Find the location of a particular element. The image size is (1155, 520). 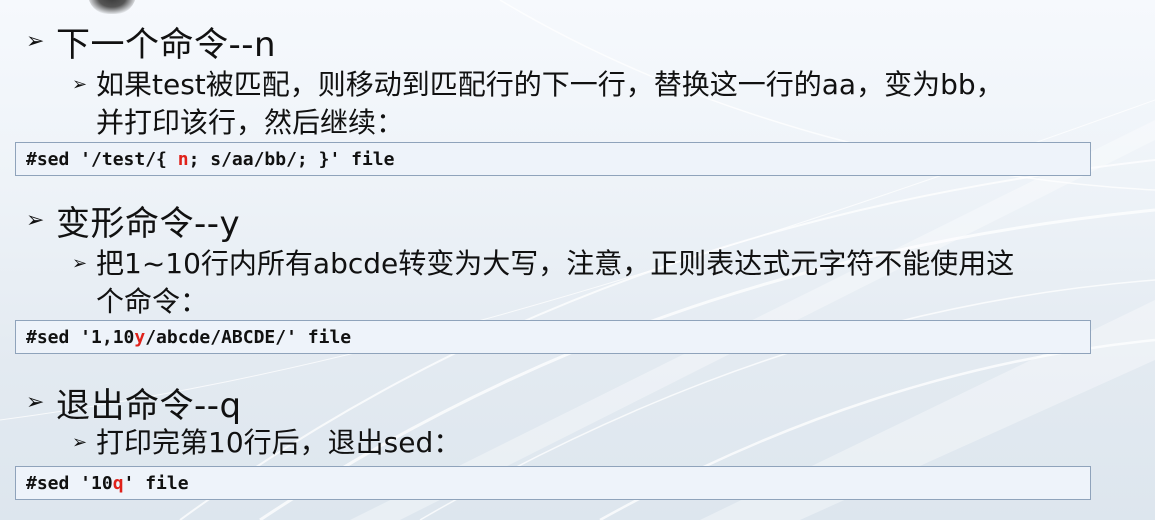

heading-quit-command: ➢ 退出命令--q is located at coordinates (134, 402).